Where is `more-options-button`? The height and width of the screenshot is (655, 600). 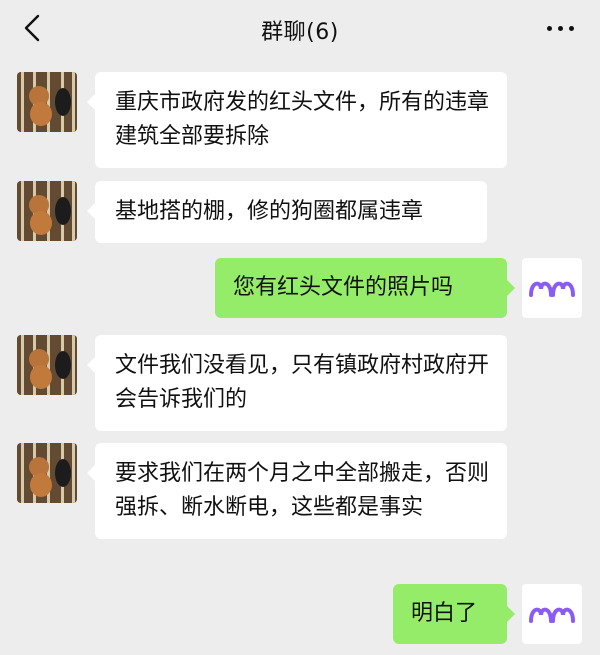 more-options-button is located at coordinates (560, 28).